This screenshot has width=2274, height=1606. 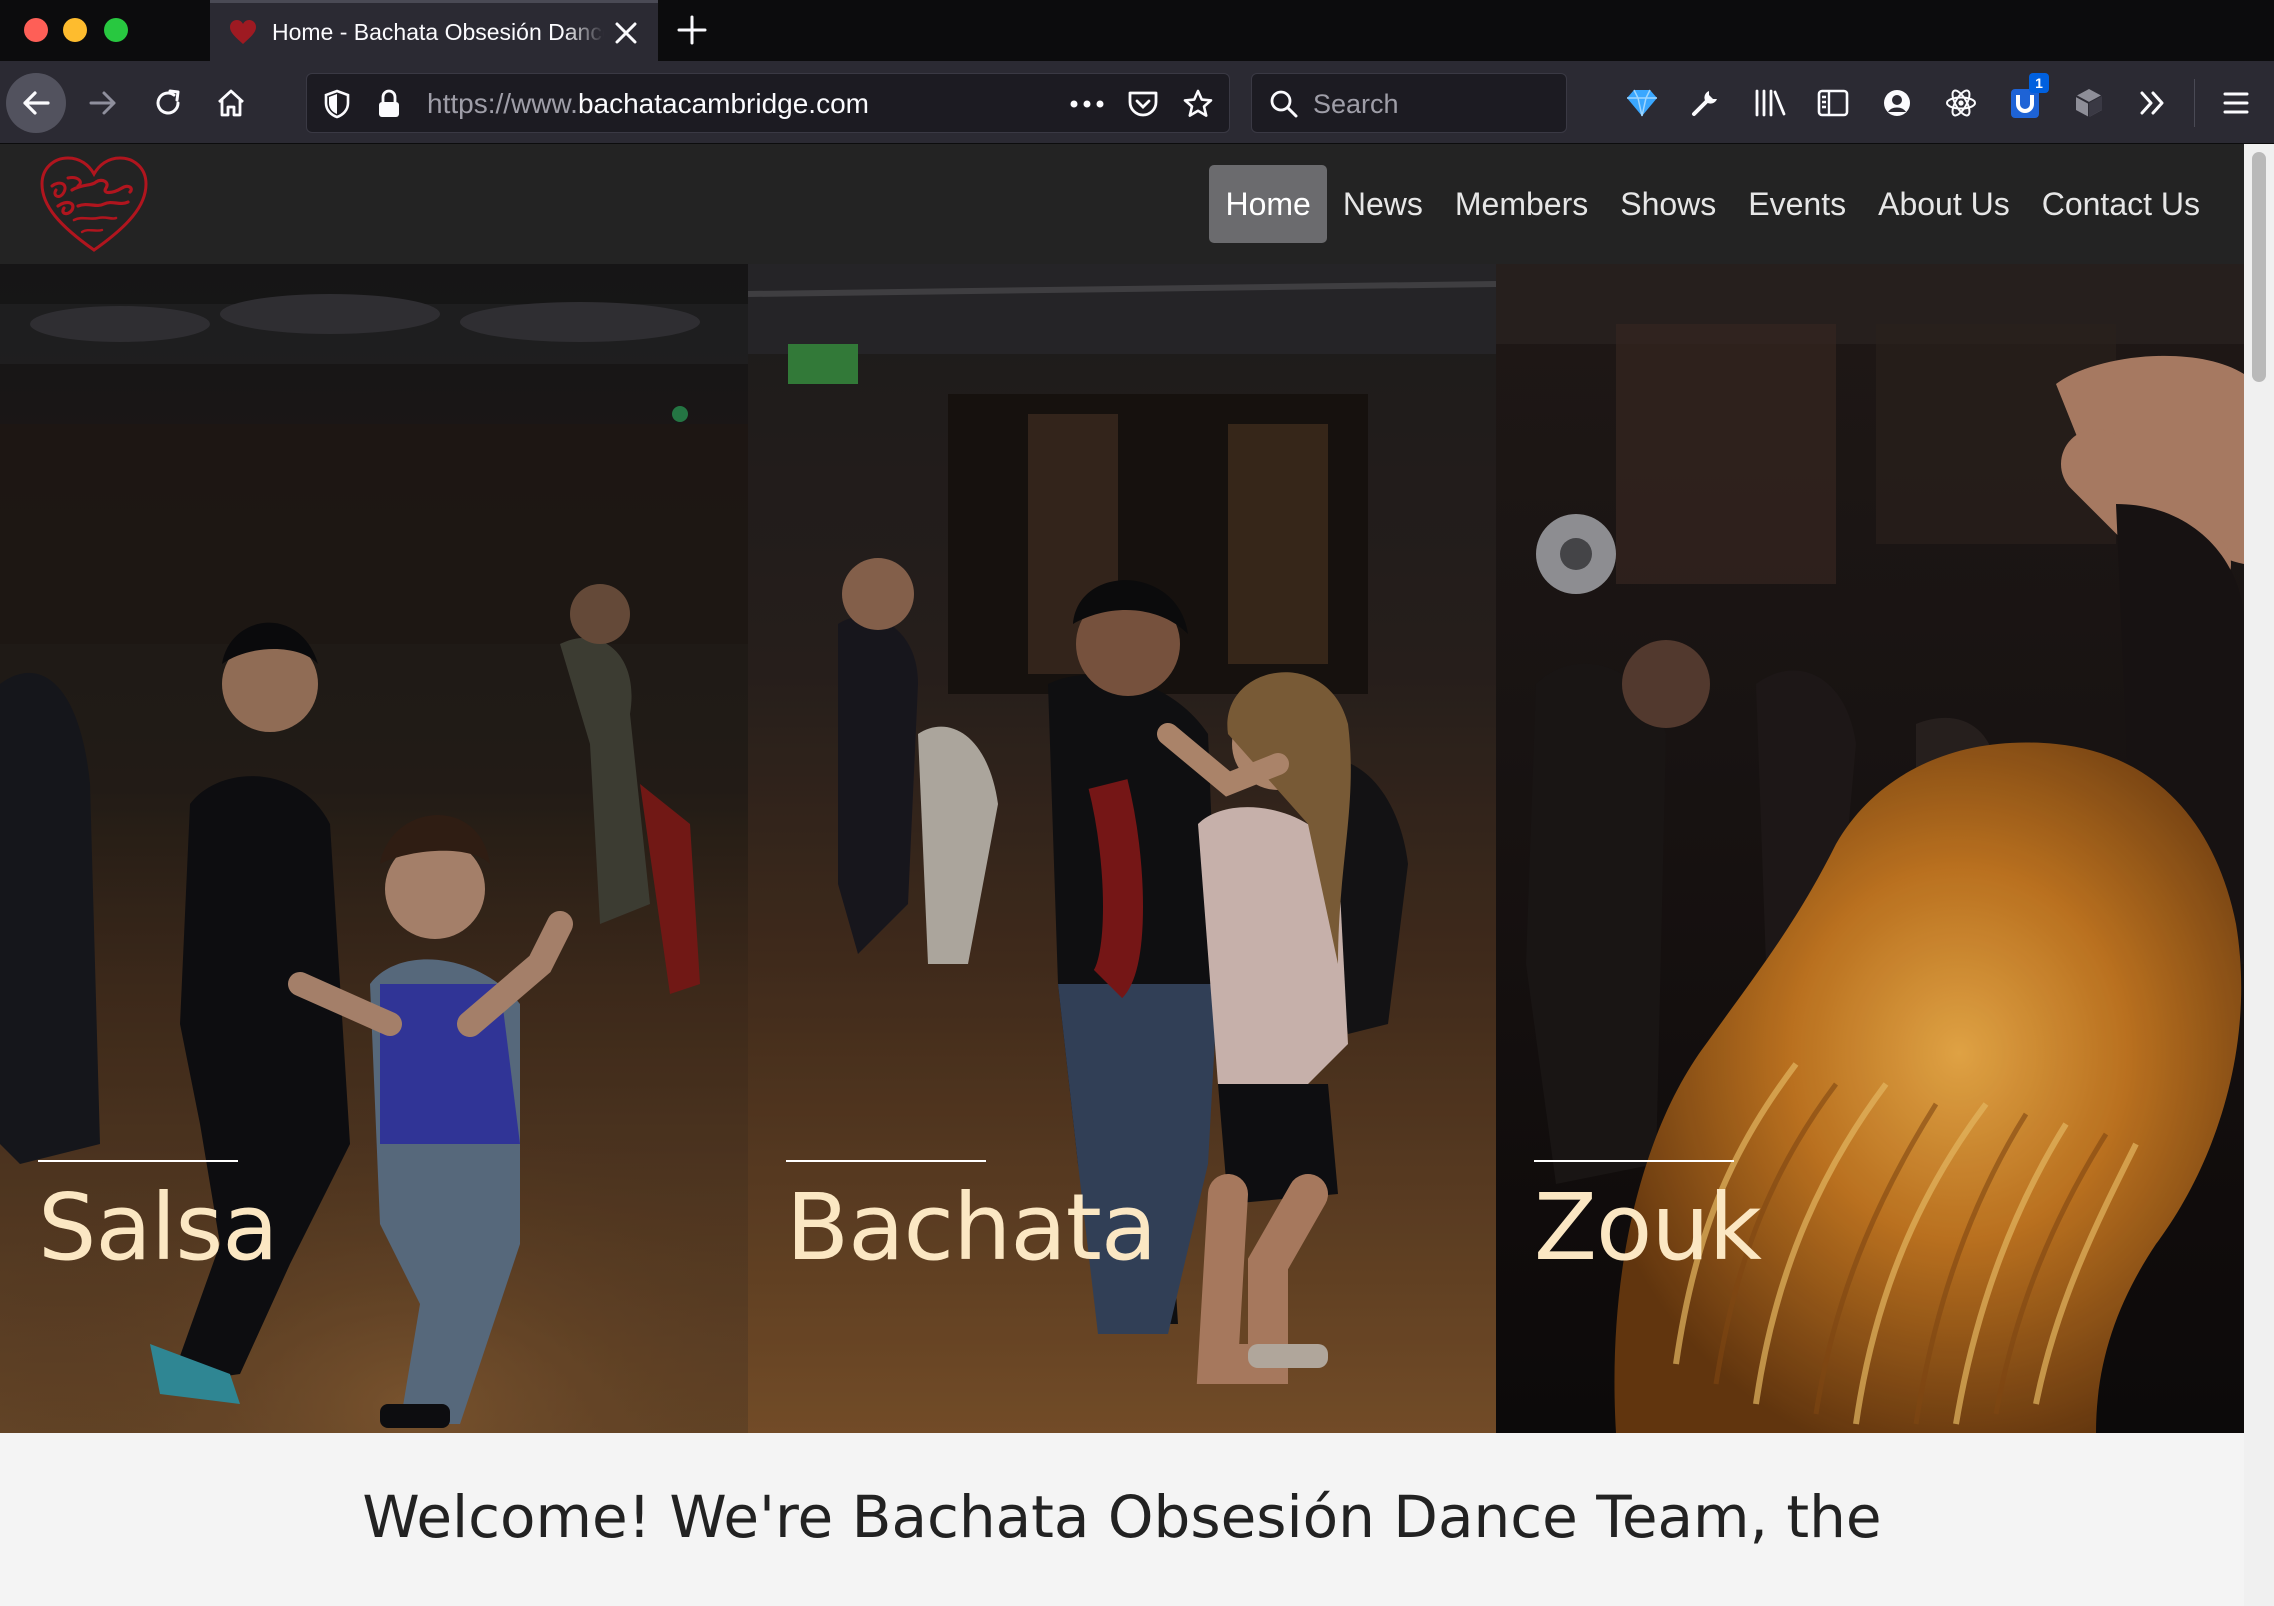 I want to click on sidebar-icon, so click(x=1833, y=103).